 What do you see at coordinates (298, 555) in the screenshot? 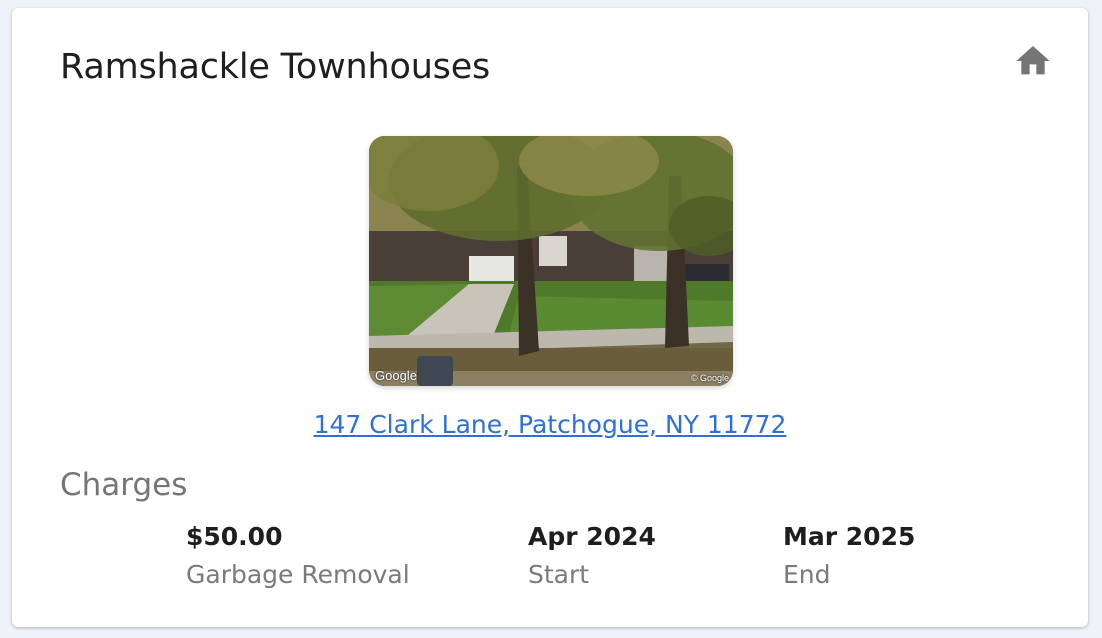
I see `charge-amount-cell: $50.00 Garbage Removal` at bounding box center [298, 555].